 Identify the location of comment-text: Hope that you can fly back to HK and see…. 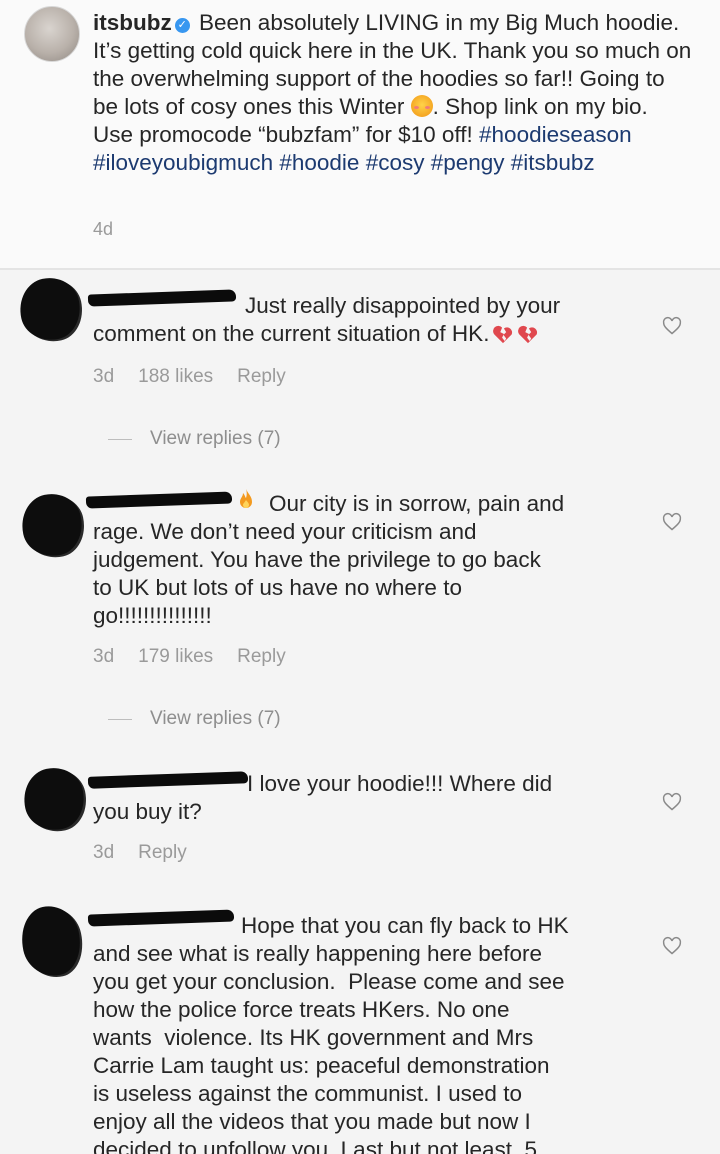
(331, 1033).